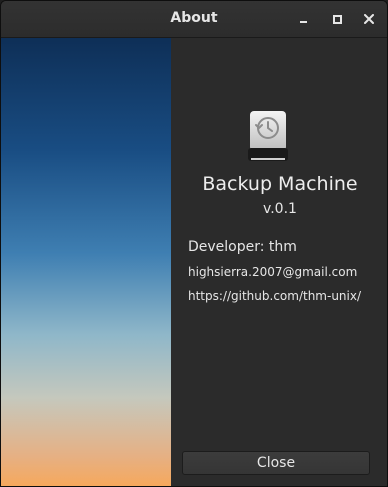  I want to click on backup-drive-icon, so click(268, 137).